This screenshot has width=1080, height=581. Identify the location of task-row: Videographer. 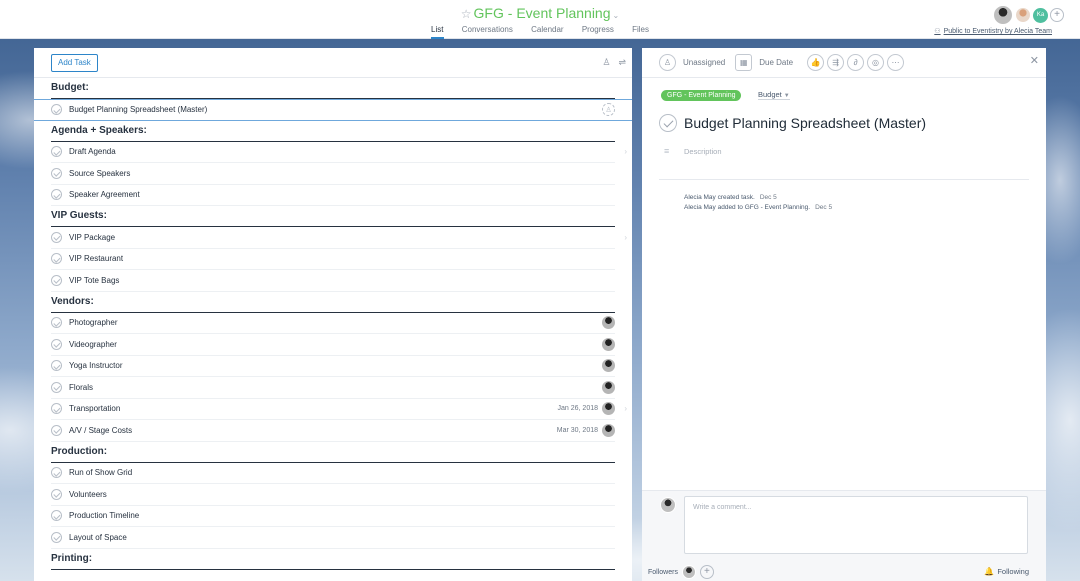
(333, 345).